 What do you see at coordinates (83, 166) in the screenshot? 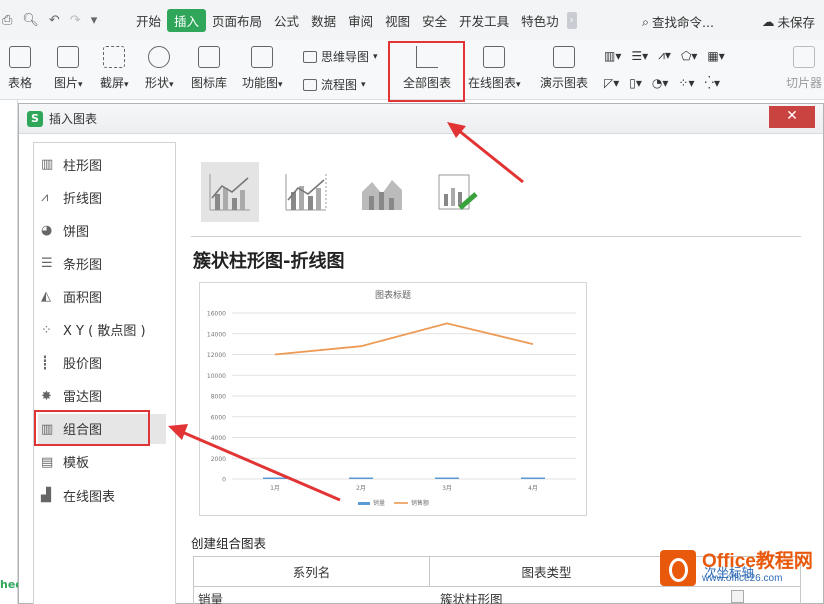
I see `sidebar-item-label: 柱形图` at bounding box center [83, 166].